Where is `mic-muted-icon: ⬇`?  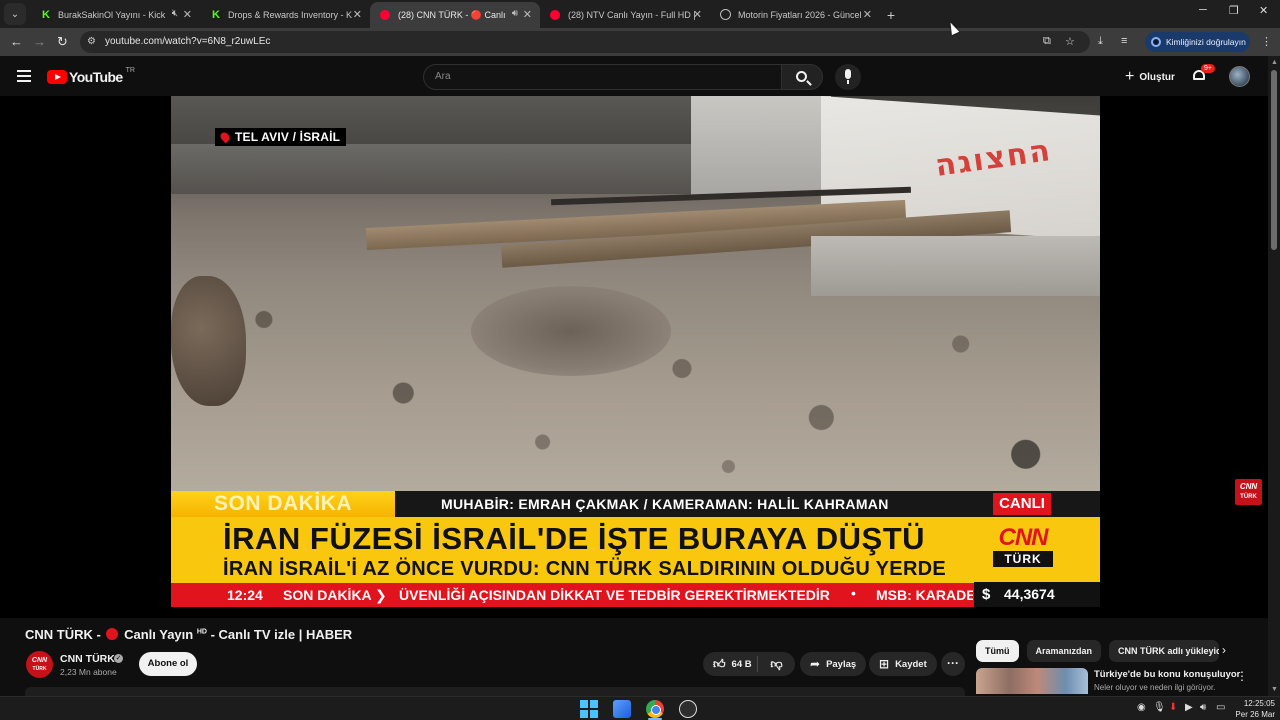 mic-muted-icon: ⬇ is located at coordinates (1173, 707).